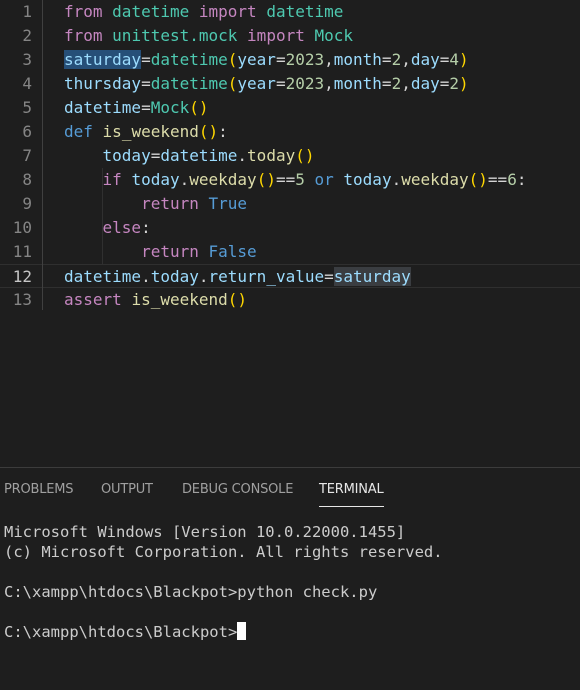  Describe the element at coordinates (290, 300) in the screenshot. I see `code-line: 13 assert is_weekend()` at that location.